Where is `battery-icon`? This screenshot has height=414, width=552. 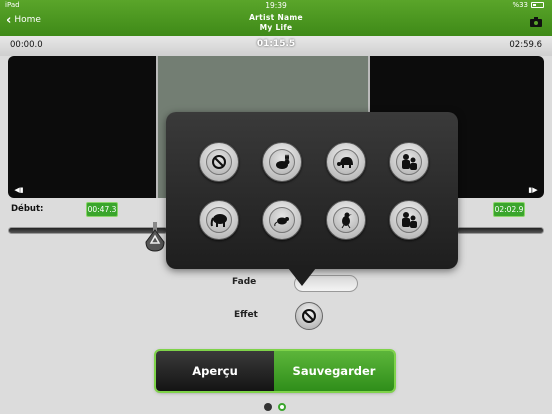 battery-icon is located at coordinates (537, 5).